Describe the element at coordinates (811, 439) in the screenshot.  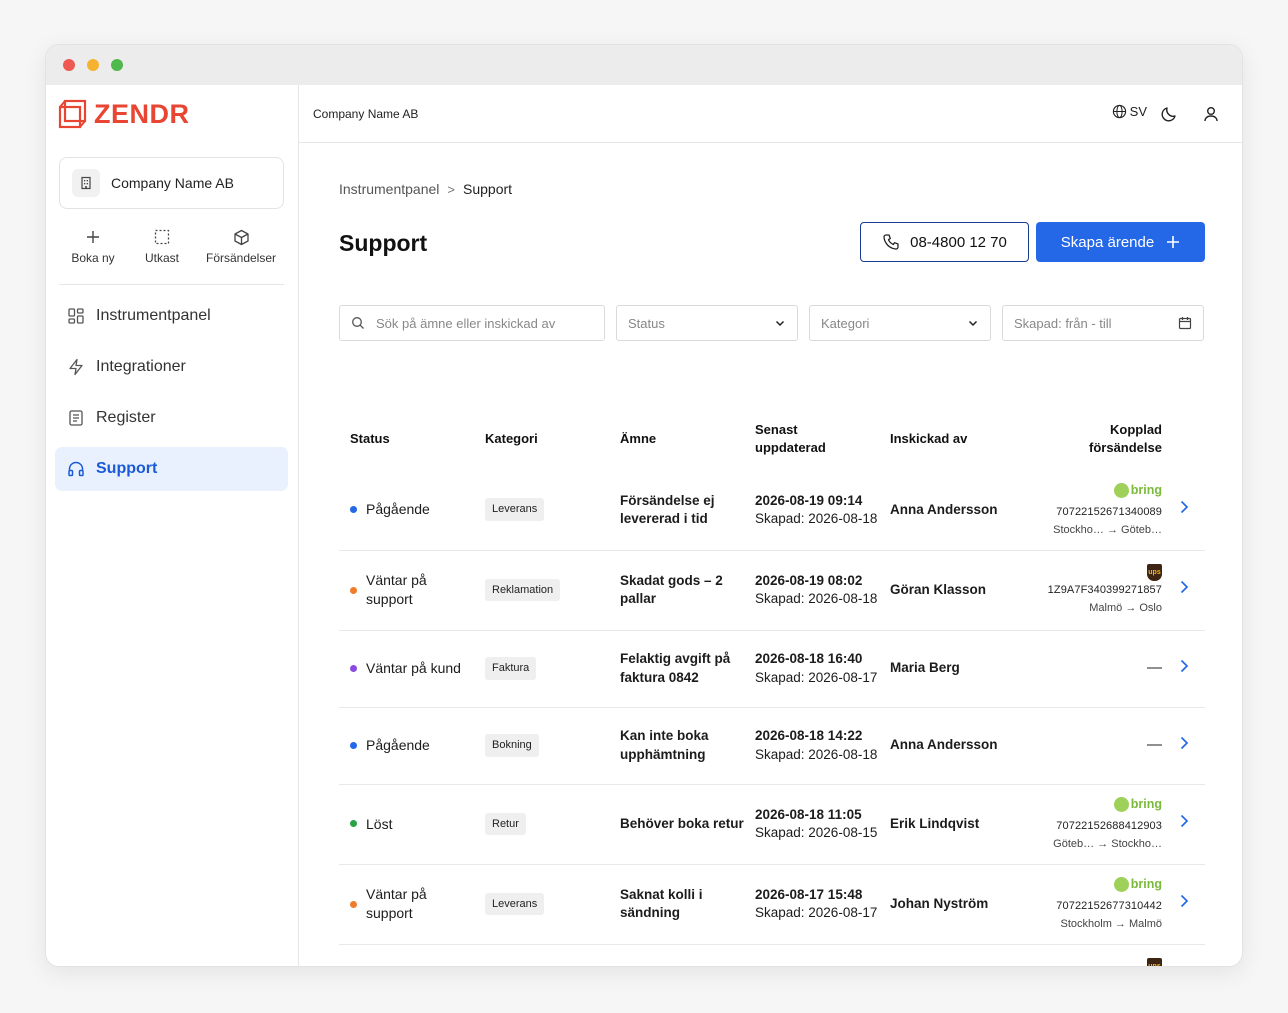
I see `column-header-updated: Senast uppdaterad` at that location.